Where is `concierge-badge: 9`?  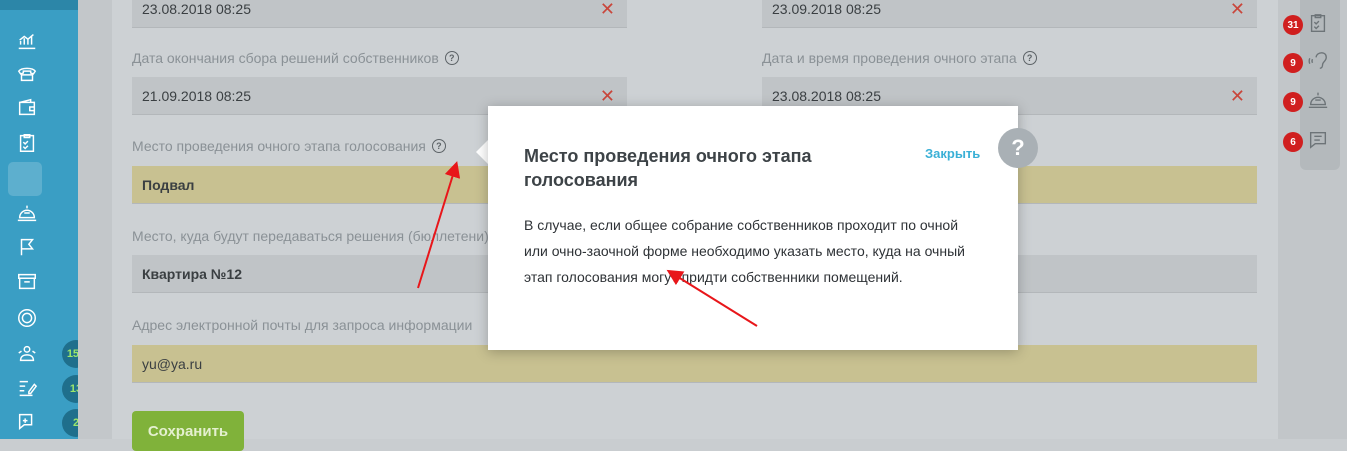
concierge-badge: 9 is located at coordinates (1293, 102).